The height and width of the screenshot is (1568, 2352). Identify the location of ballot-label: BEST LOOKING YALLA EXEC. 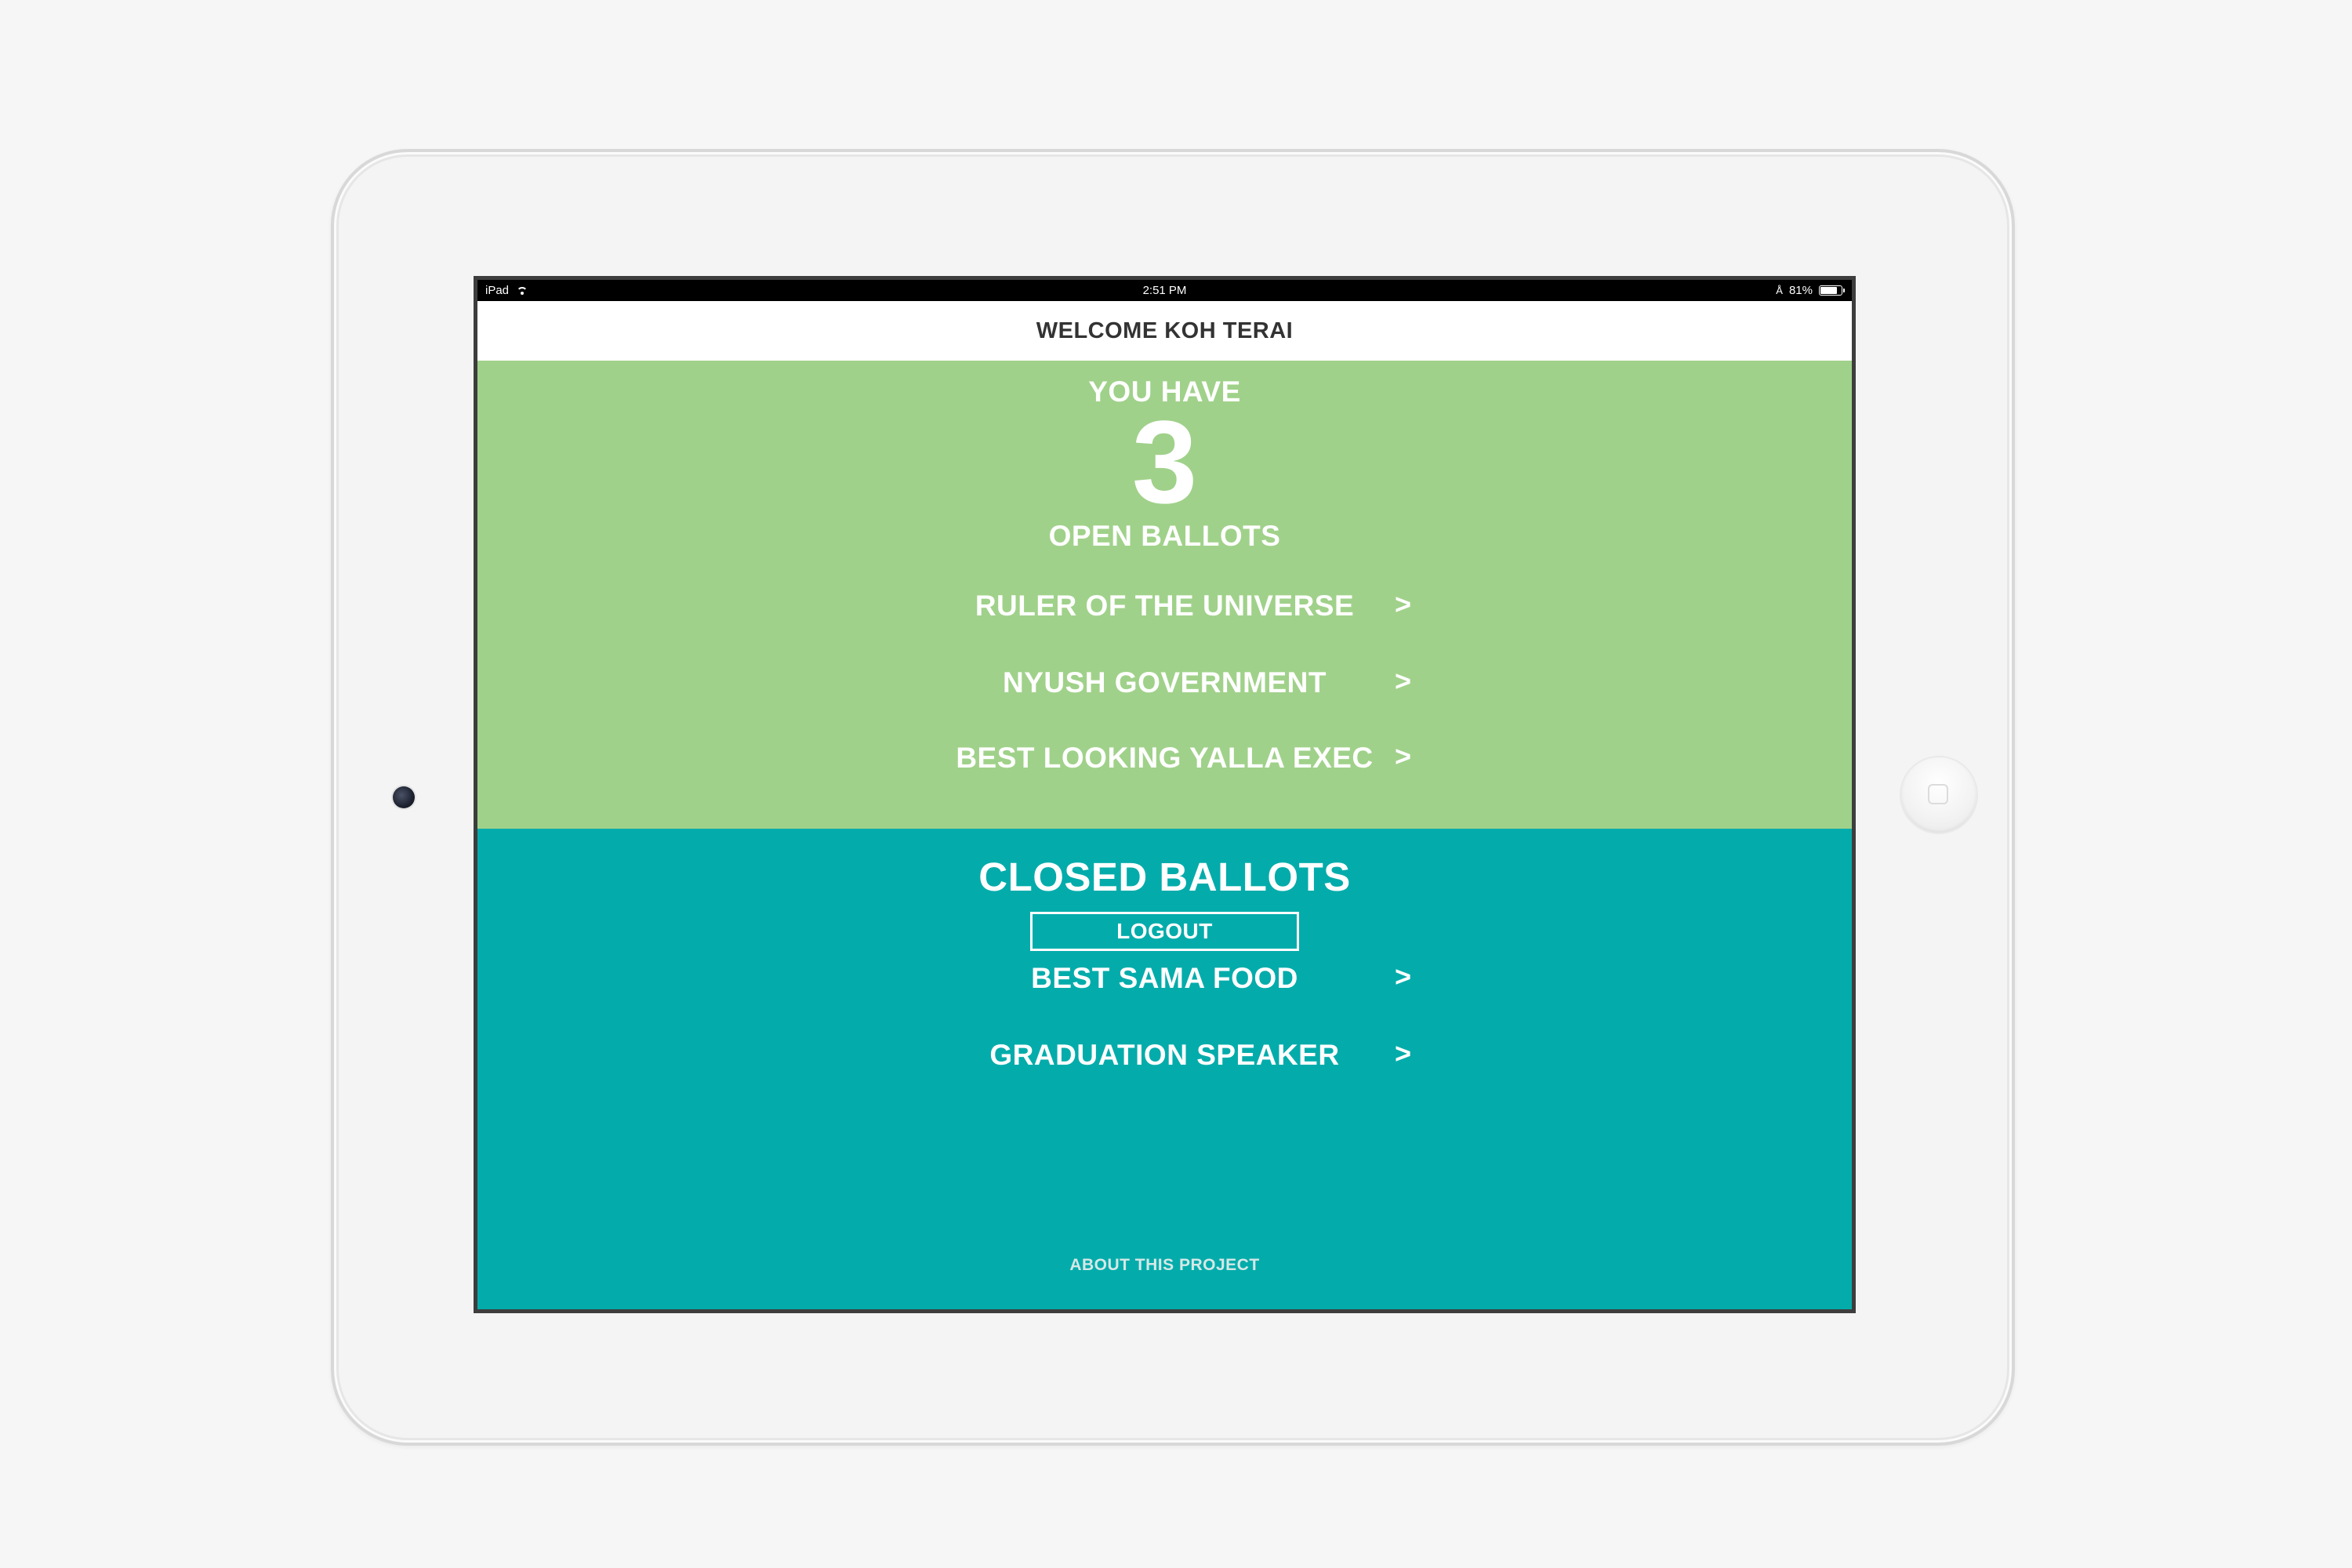
(1165, 758).